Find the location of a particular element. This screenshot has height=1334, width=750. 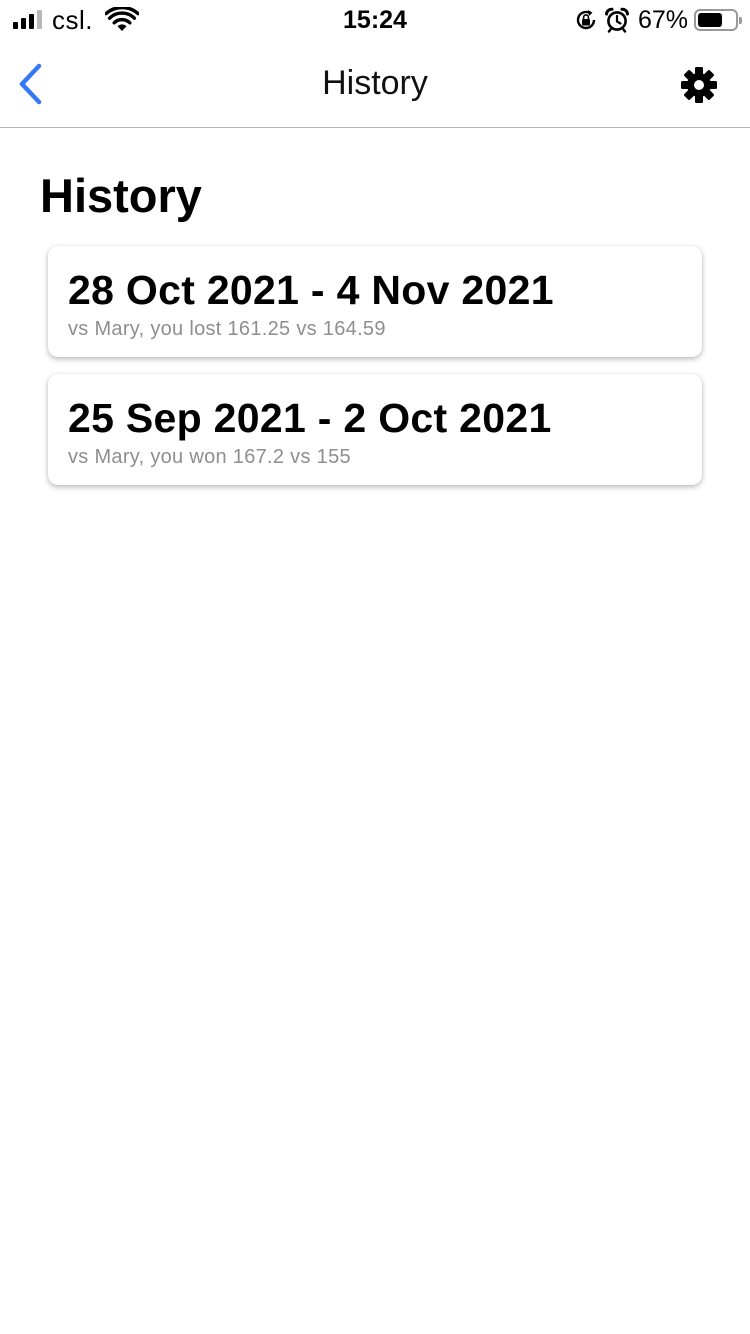

navigation-bar: History is located at coordinates (375, 84).